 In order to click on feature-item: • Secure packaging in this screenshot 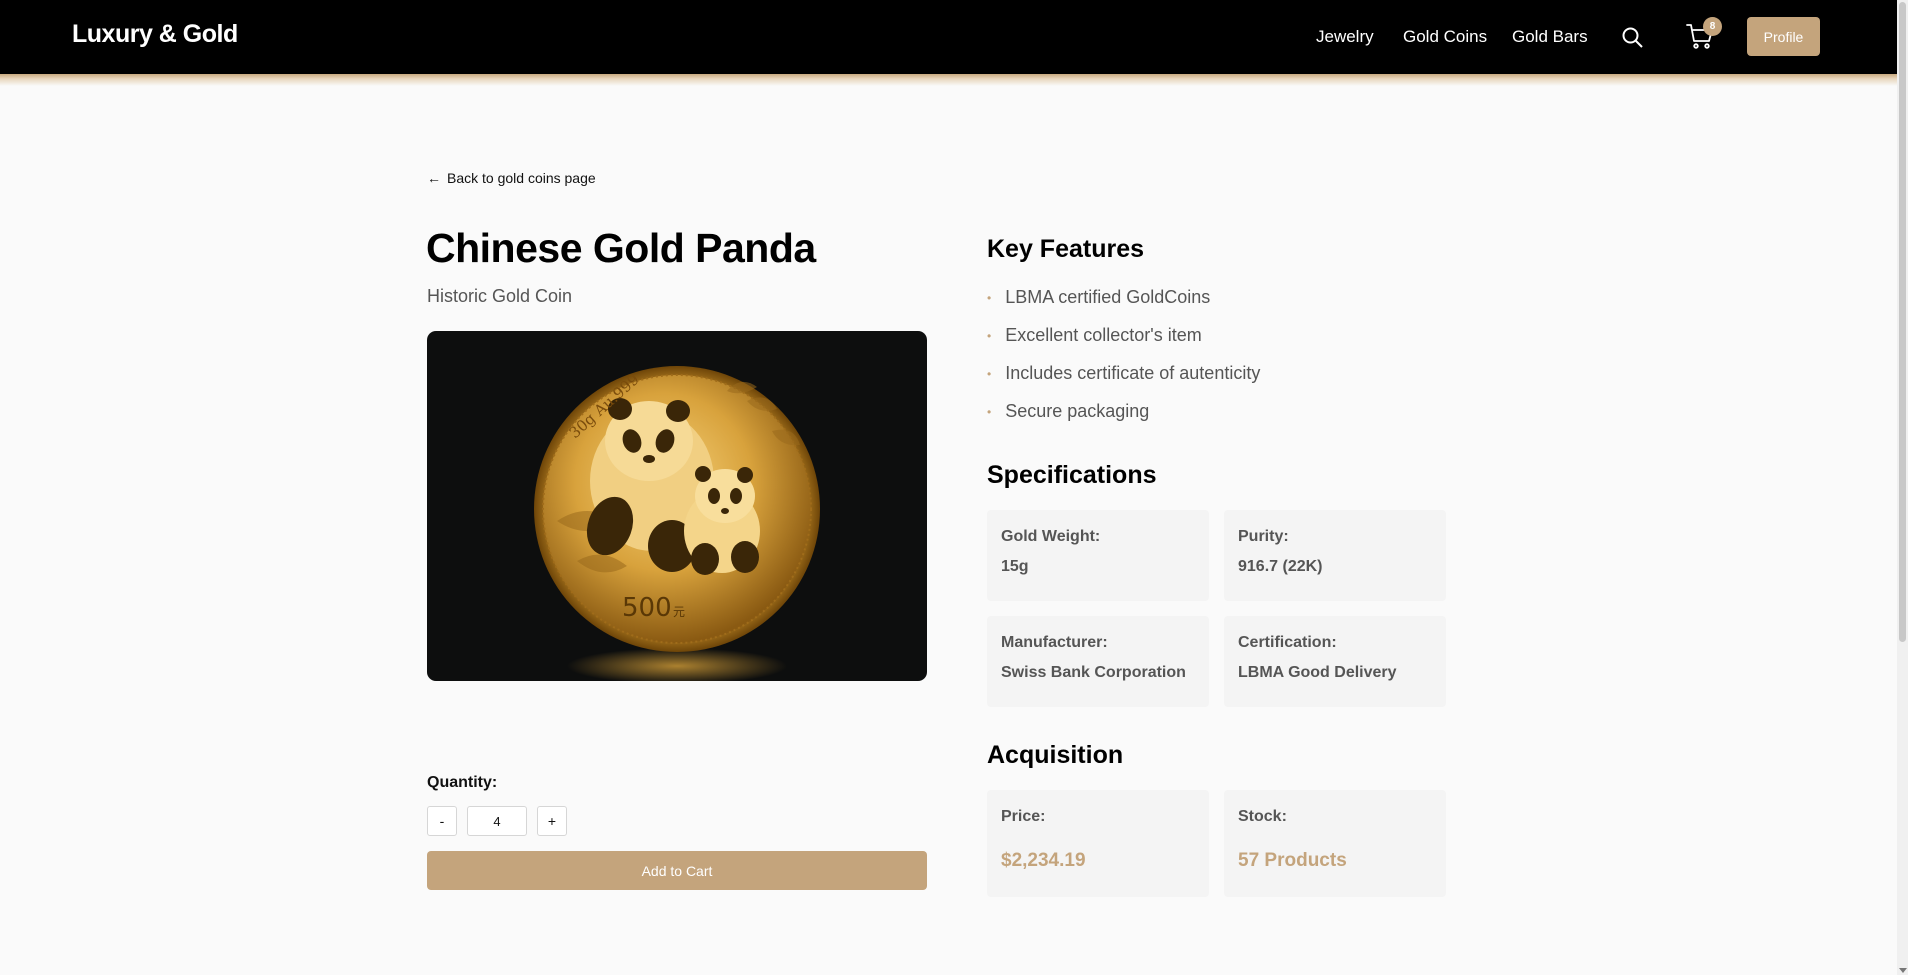, I will do `click(1123, 420)`.